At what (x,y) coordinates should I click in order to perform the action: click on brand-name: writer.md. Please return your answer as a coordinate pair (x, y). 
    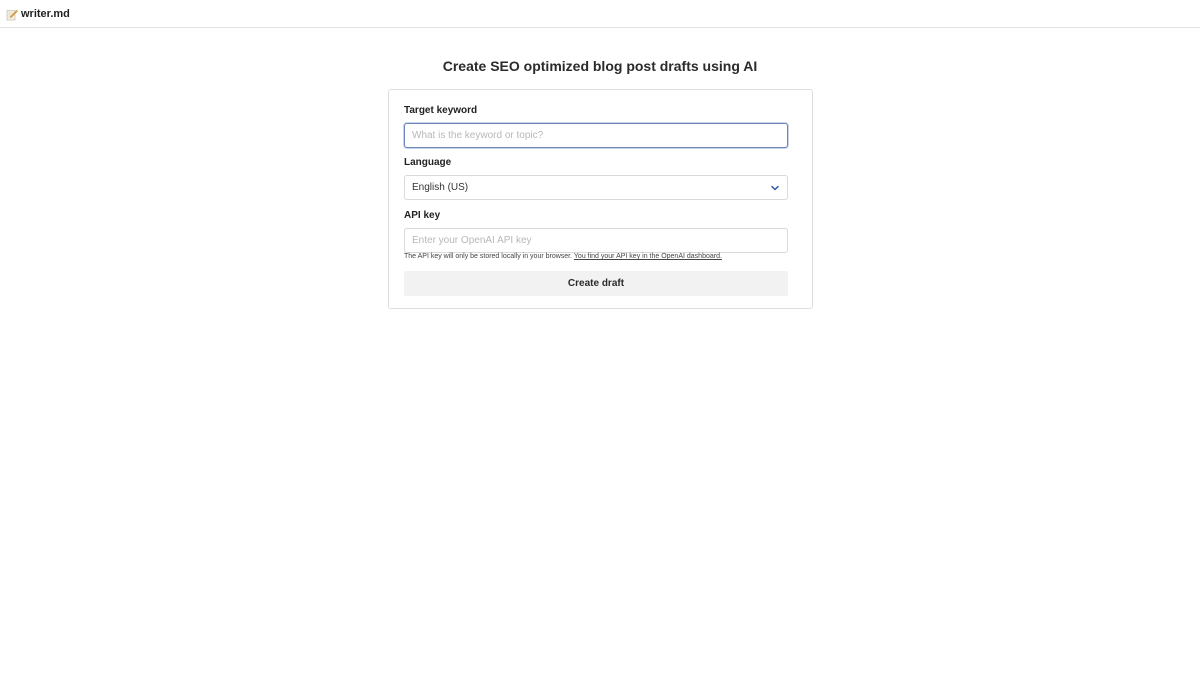
    Looking at the image, I should click on (45, 13).